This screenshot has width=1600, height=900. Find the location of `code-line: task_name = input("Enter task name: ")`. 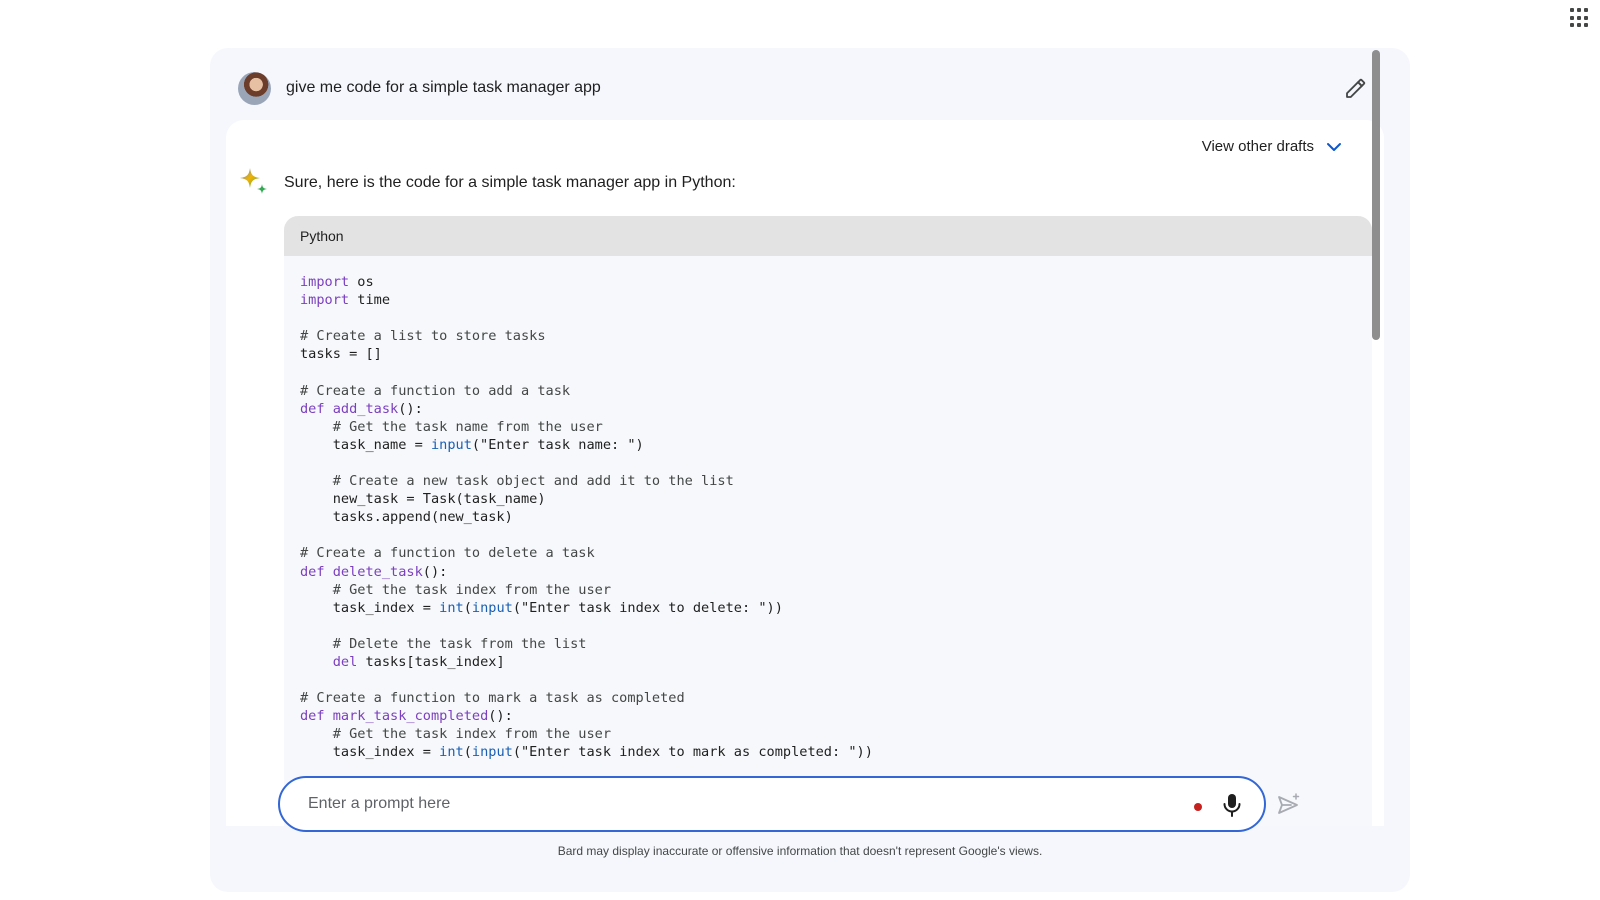

code-line: task_name = input("Enter task name: ") is located at coordinates (472, 444).